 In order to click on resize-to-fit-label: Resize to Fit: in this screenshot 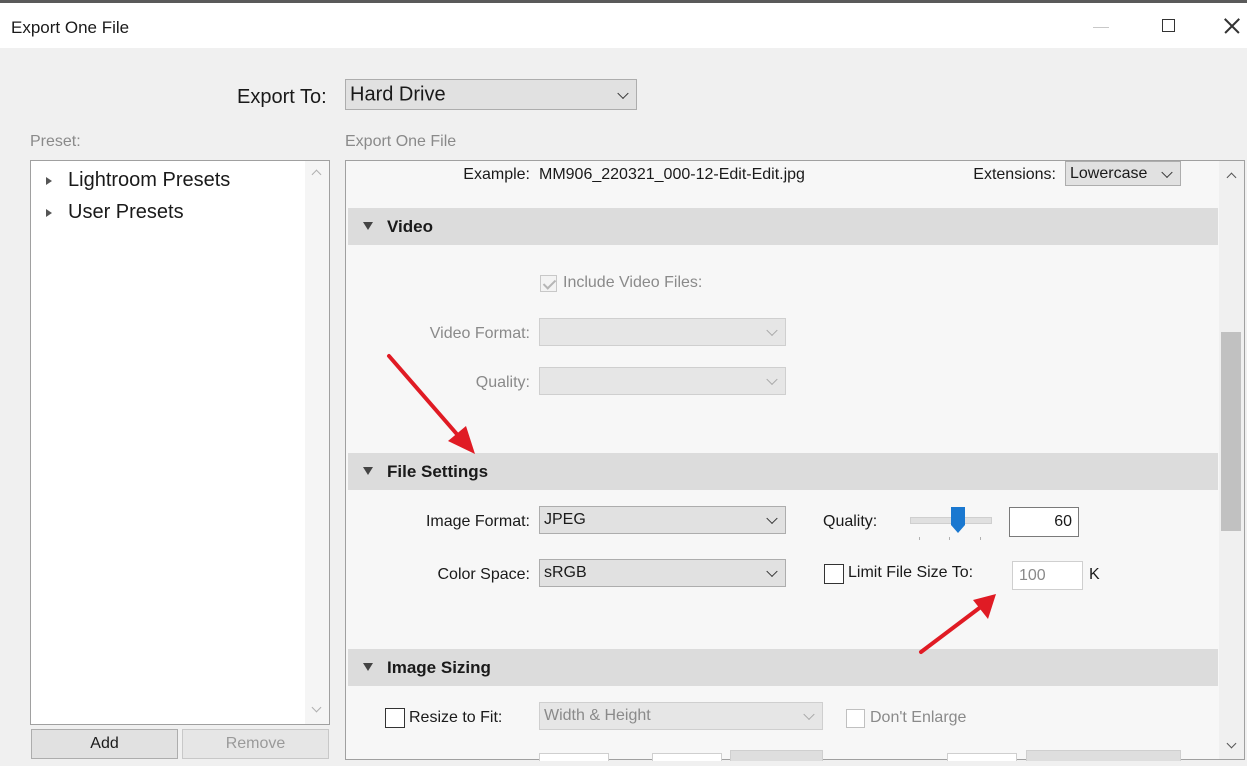, I will do `click(456, 717)`.